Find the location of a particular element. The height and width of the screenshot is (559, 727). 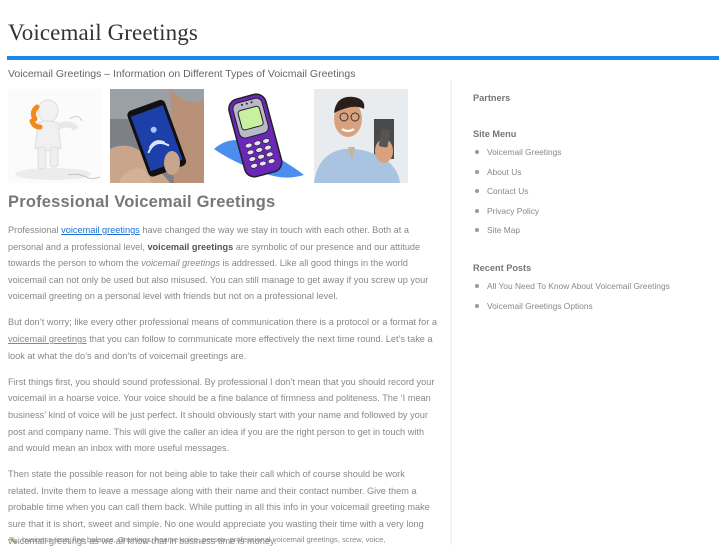

purple-cellphone-clipart-image is located at coordinates (259, 136).